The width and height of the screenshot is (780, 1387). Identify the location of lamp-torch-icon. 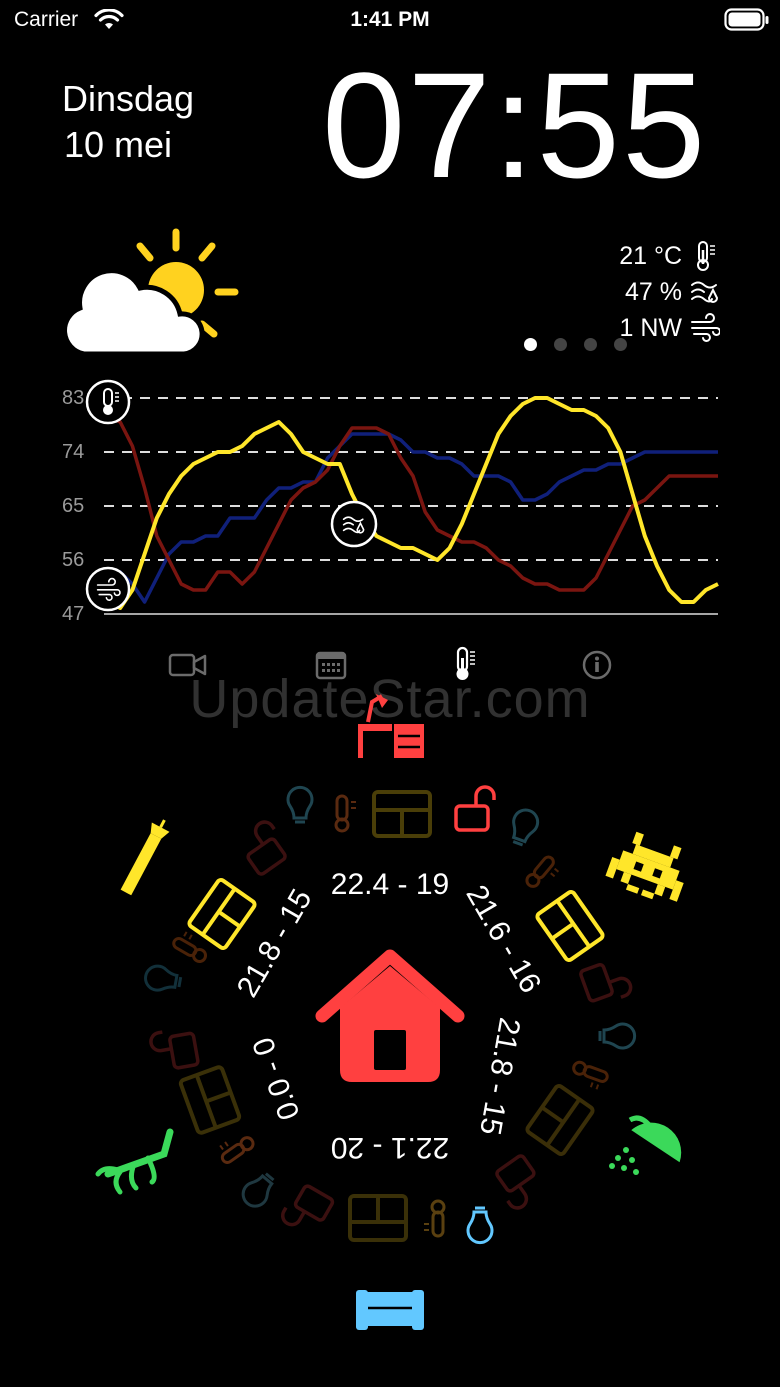
(145, 856).